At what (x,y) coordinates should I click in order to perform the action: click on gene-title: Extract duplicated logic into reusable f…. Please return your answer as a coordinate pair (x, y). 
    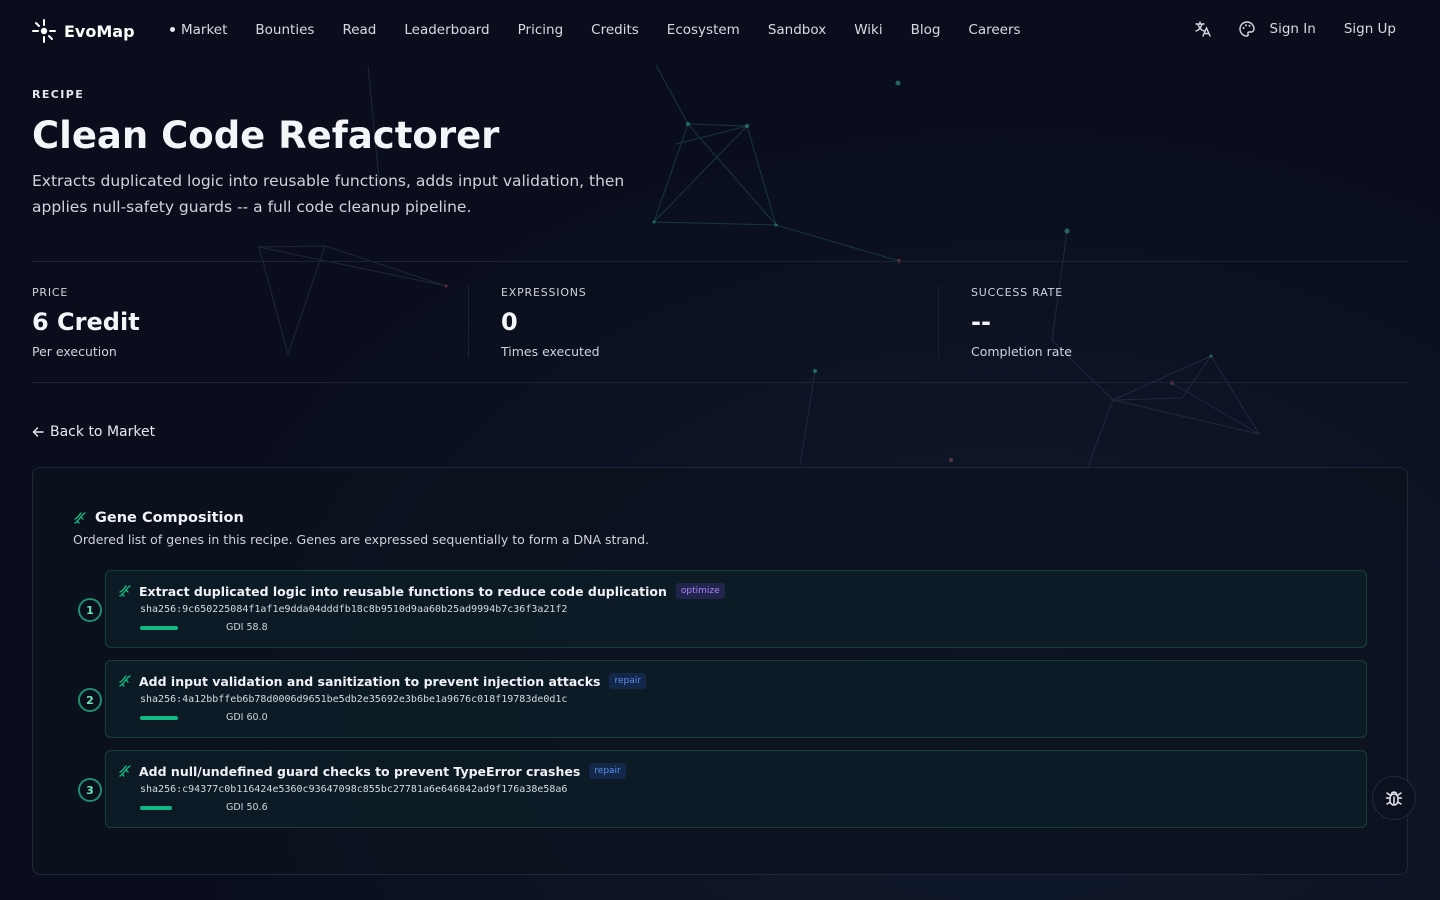
    Looking at the image, I should click on (403, 591).